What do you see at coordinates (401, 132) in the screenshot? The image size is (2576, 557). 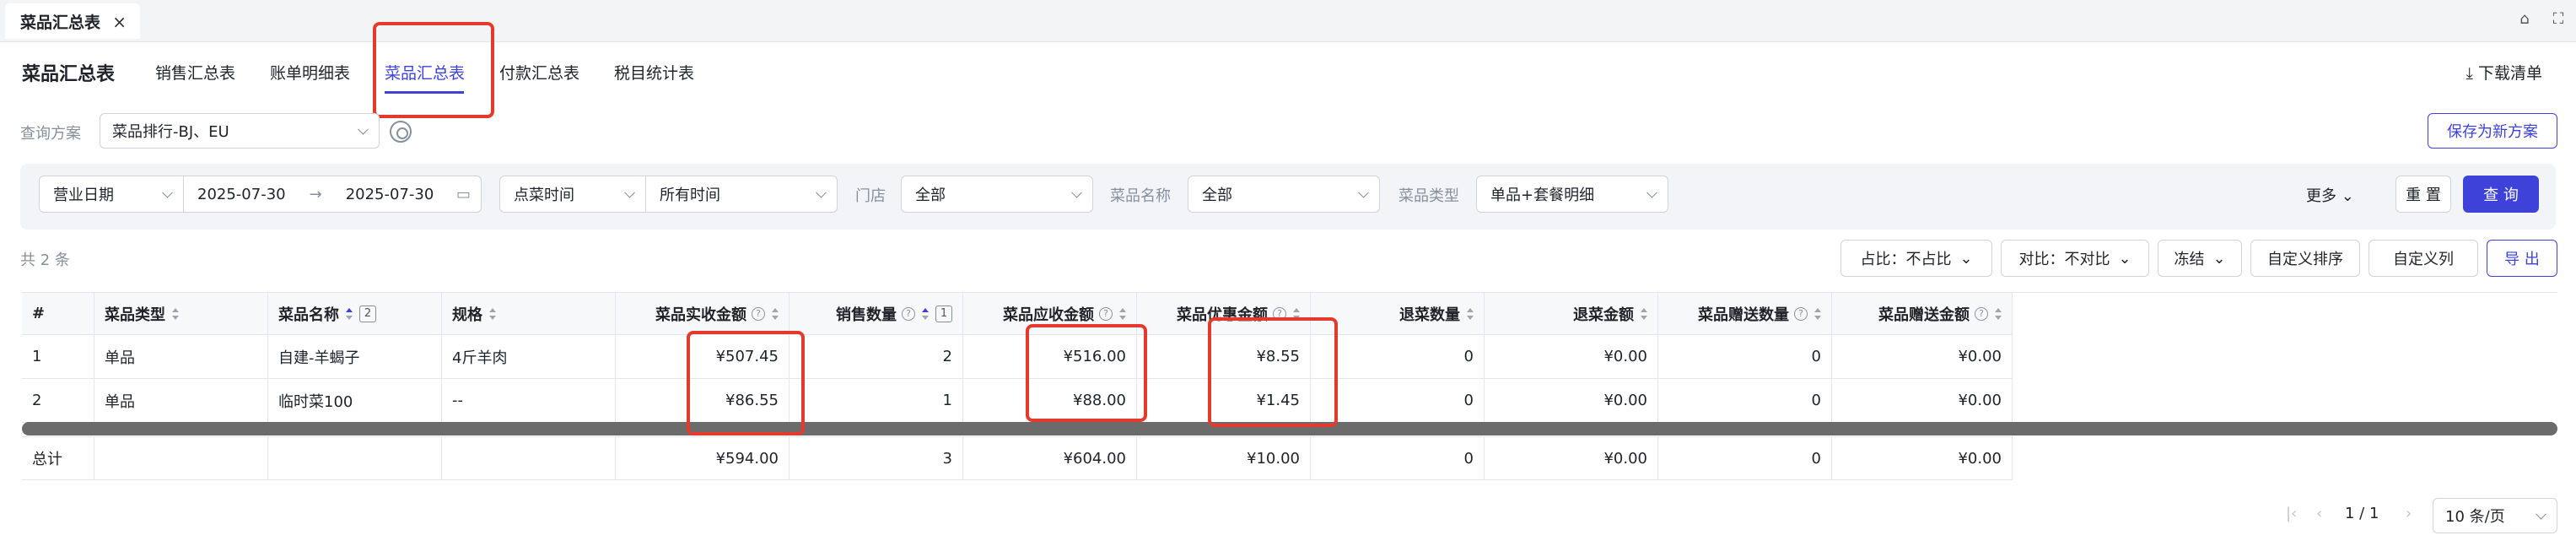 I see `gear-icon` at bounding box center [401, 132].